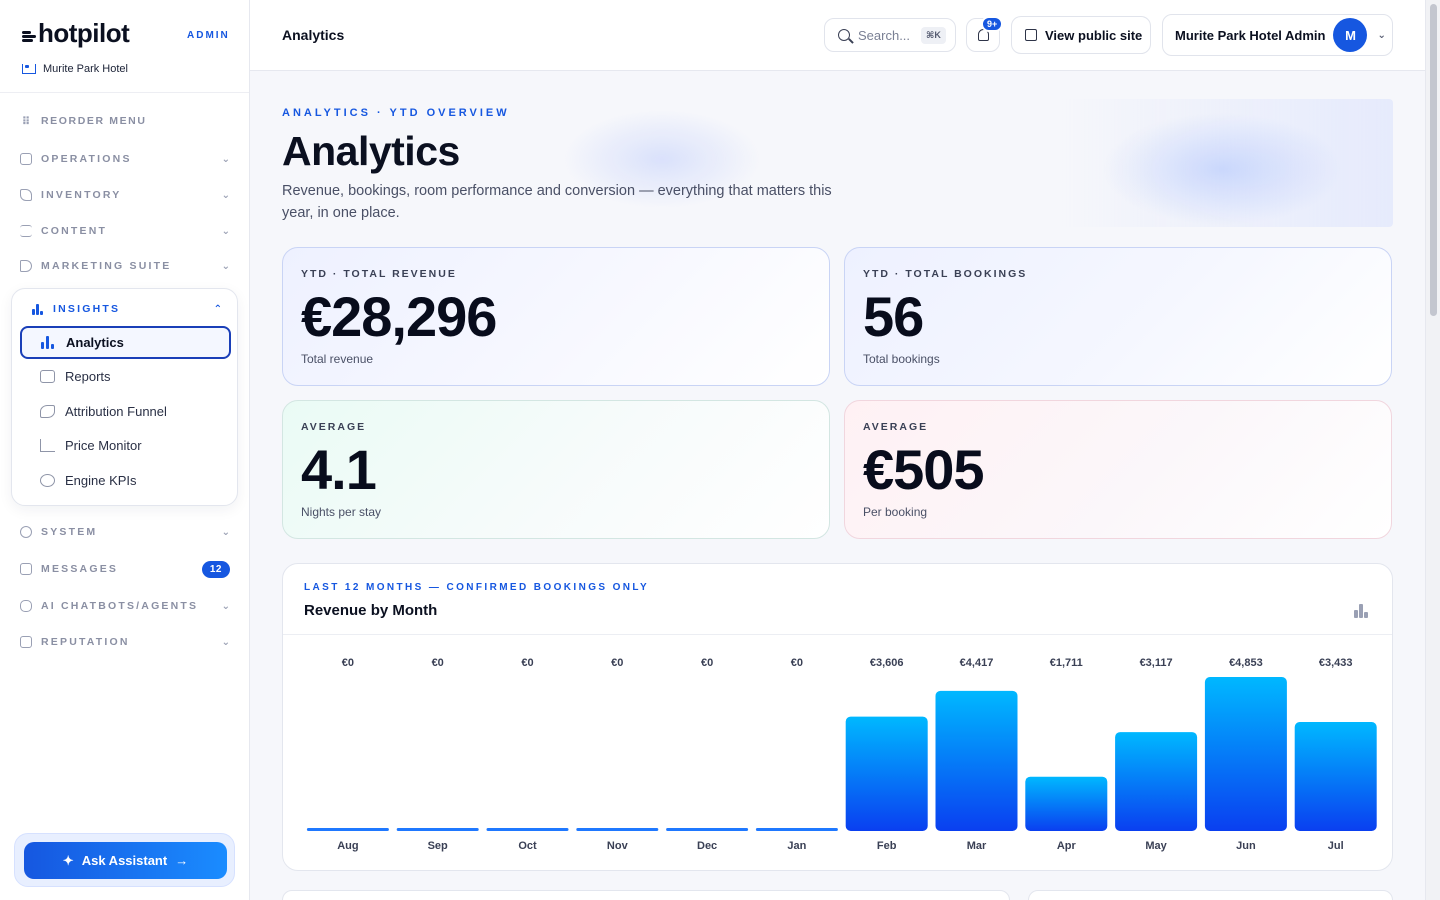 The width and height of the screenshot is (1440, 900). I want to click on data-label-apr: €1,711, so click(1066, 663).